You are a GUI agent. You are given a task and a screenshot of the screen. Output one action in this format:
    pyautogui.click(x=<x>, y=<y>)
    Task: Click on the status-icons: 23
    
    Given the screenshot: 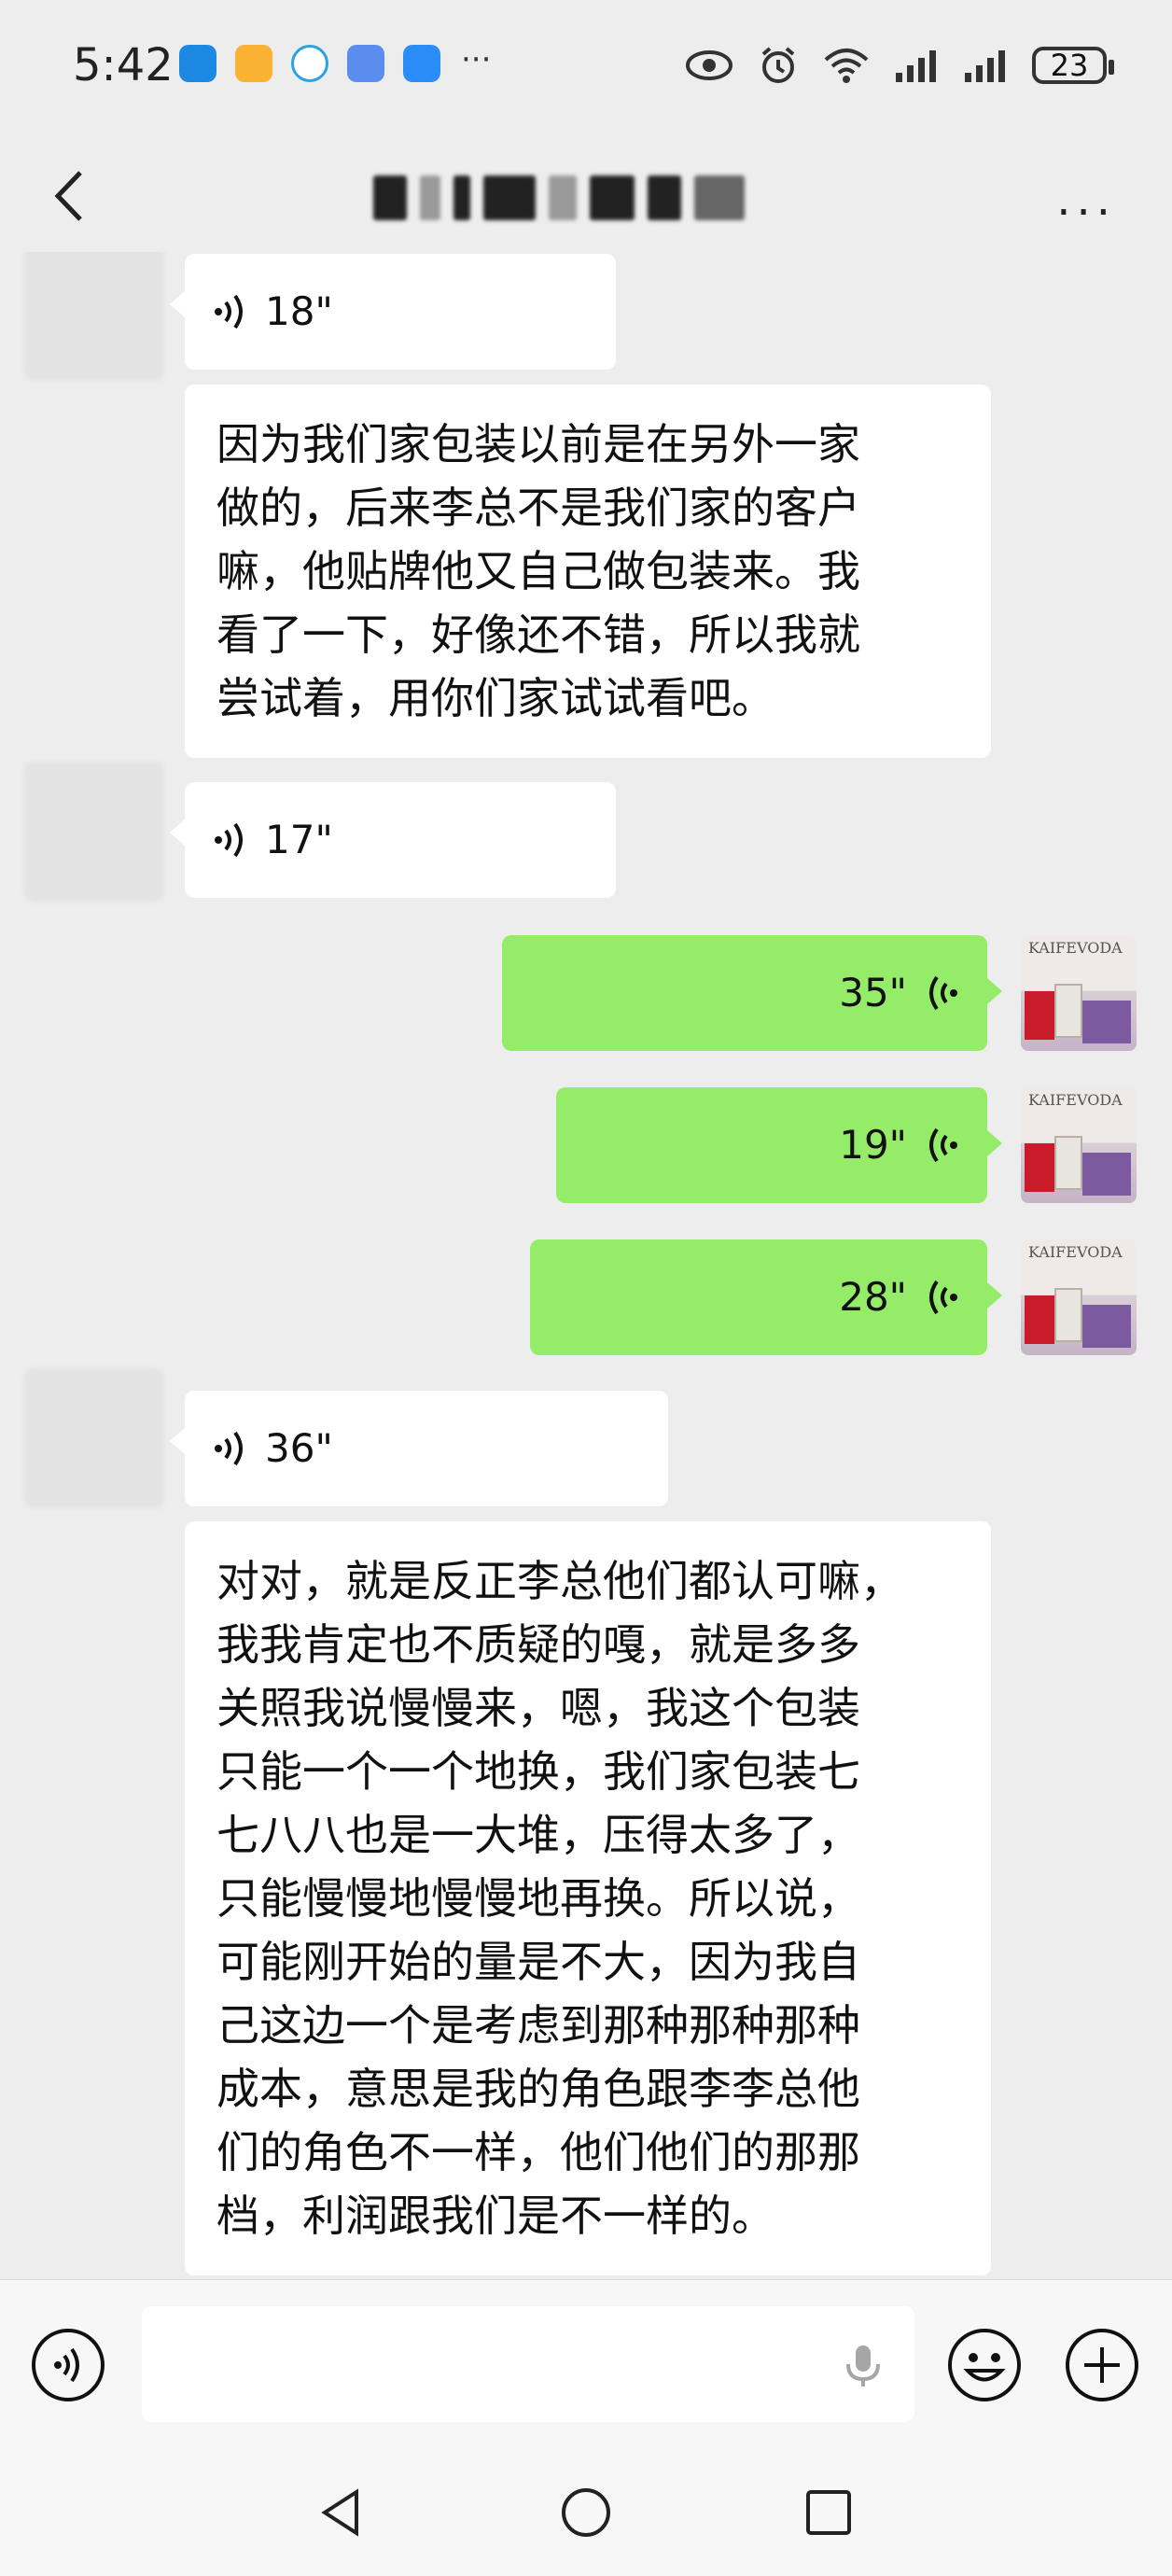 What is the action you would take?
    pyautogui.click(x=899, y=65)
    